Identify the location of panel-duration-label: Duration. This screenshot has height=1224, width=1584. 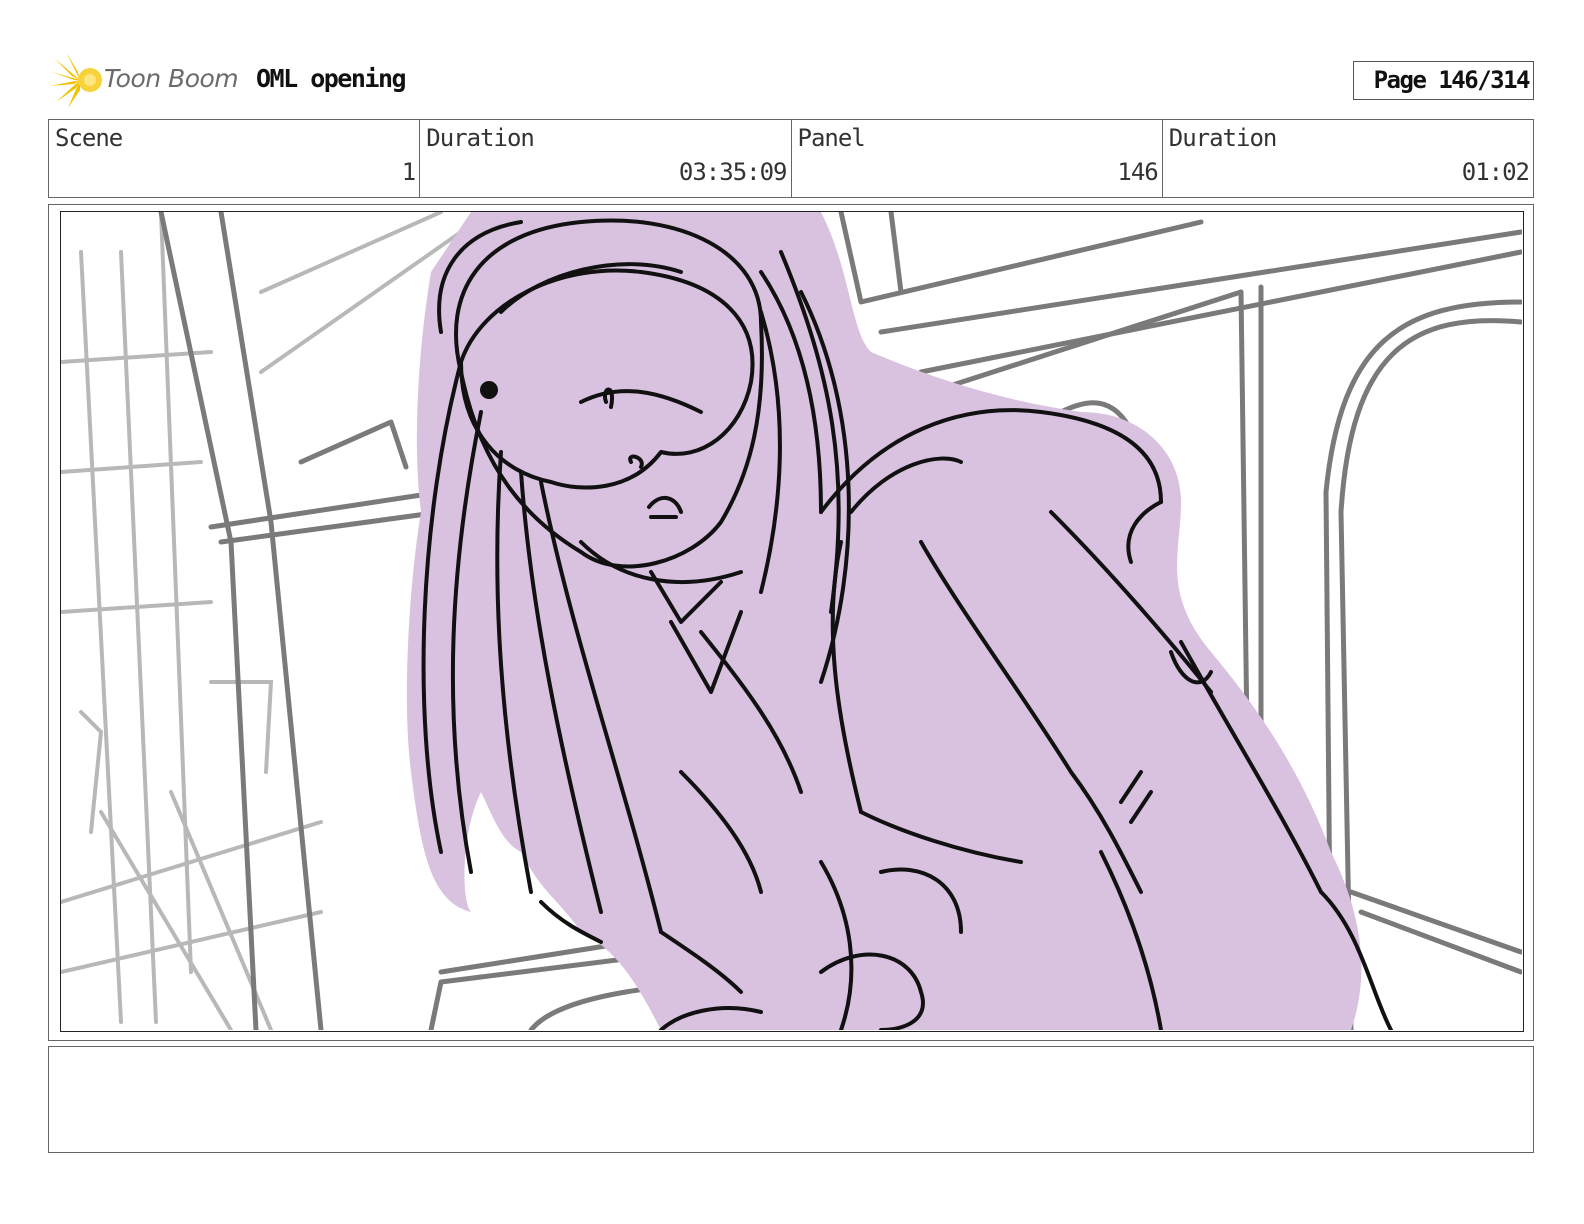
(1223, 138).